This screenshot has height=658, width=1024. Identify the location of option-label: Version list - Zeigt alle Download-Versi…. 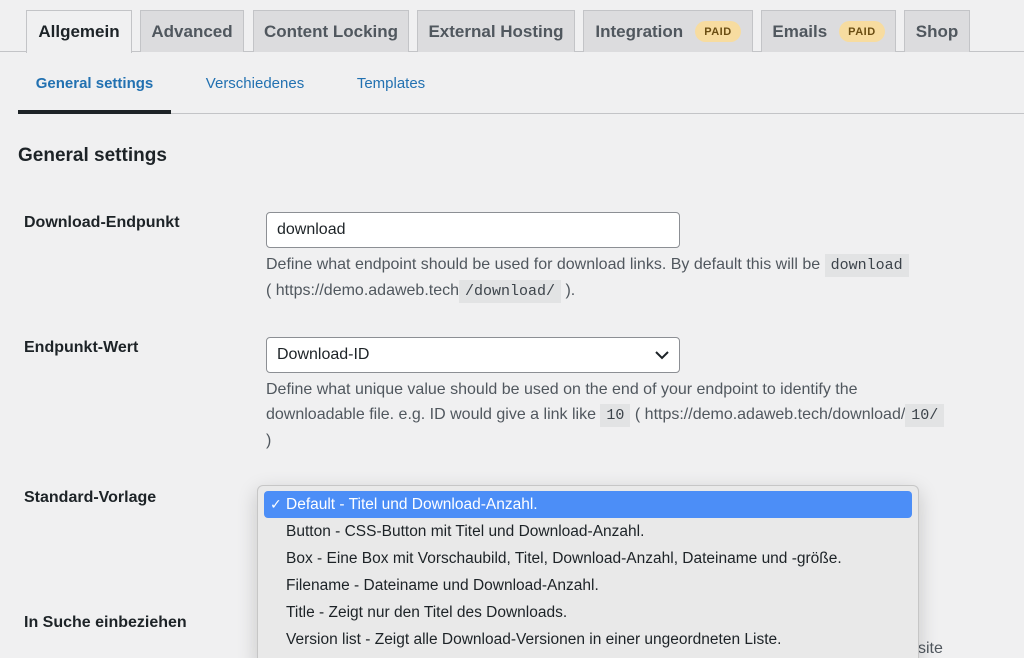
(534, 639).